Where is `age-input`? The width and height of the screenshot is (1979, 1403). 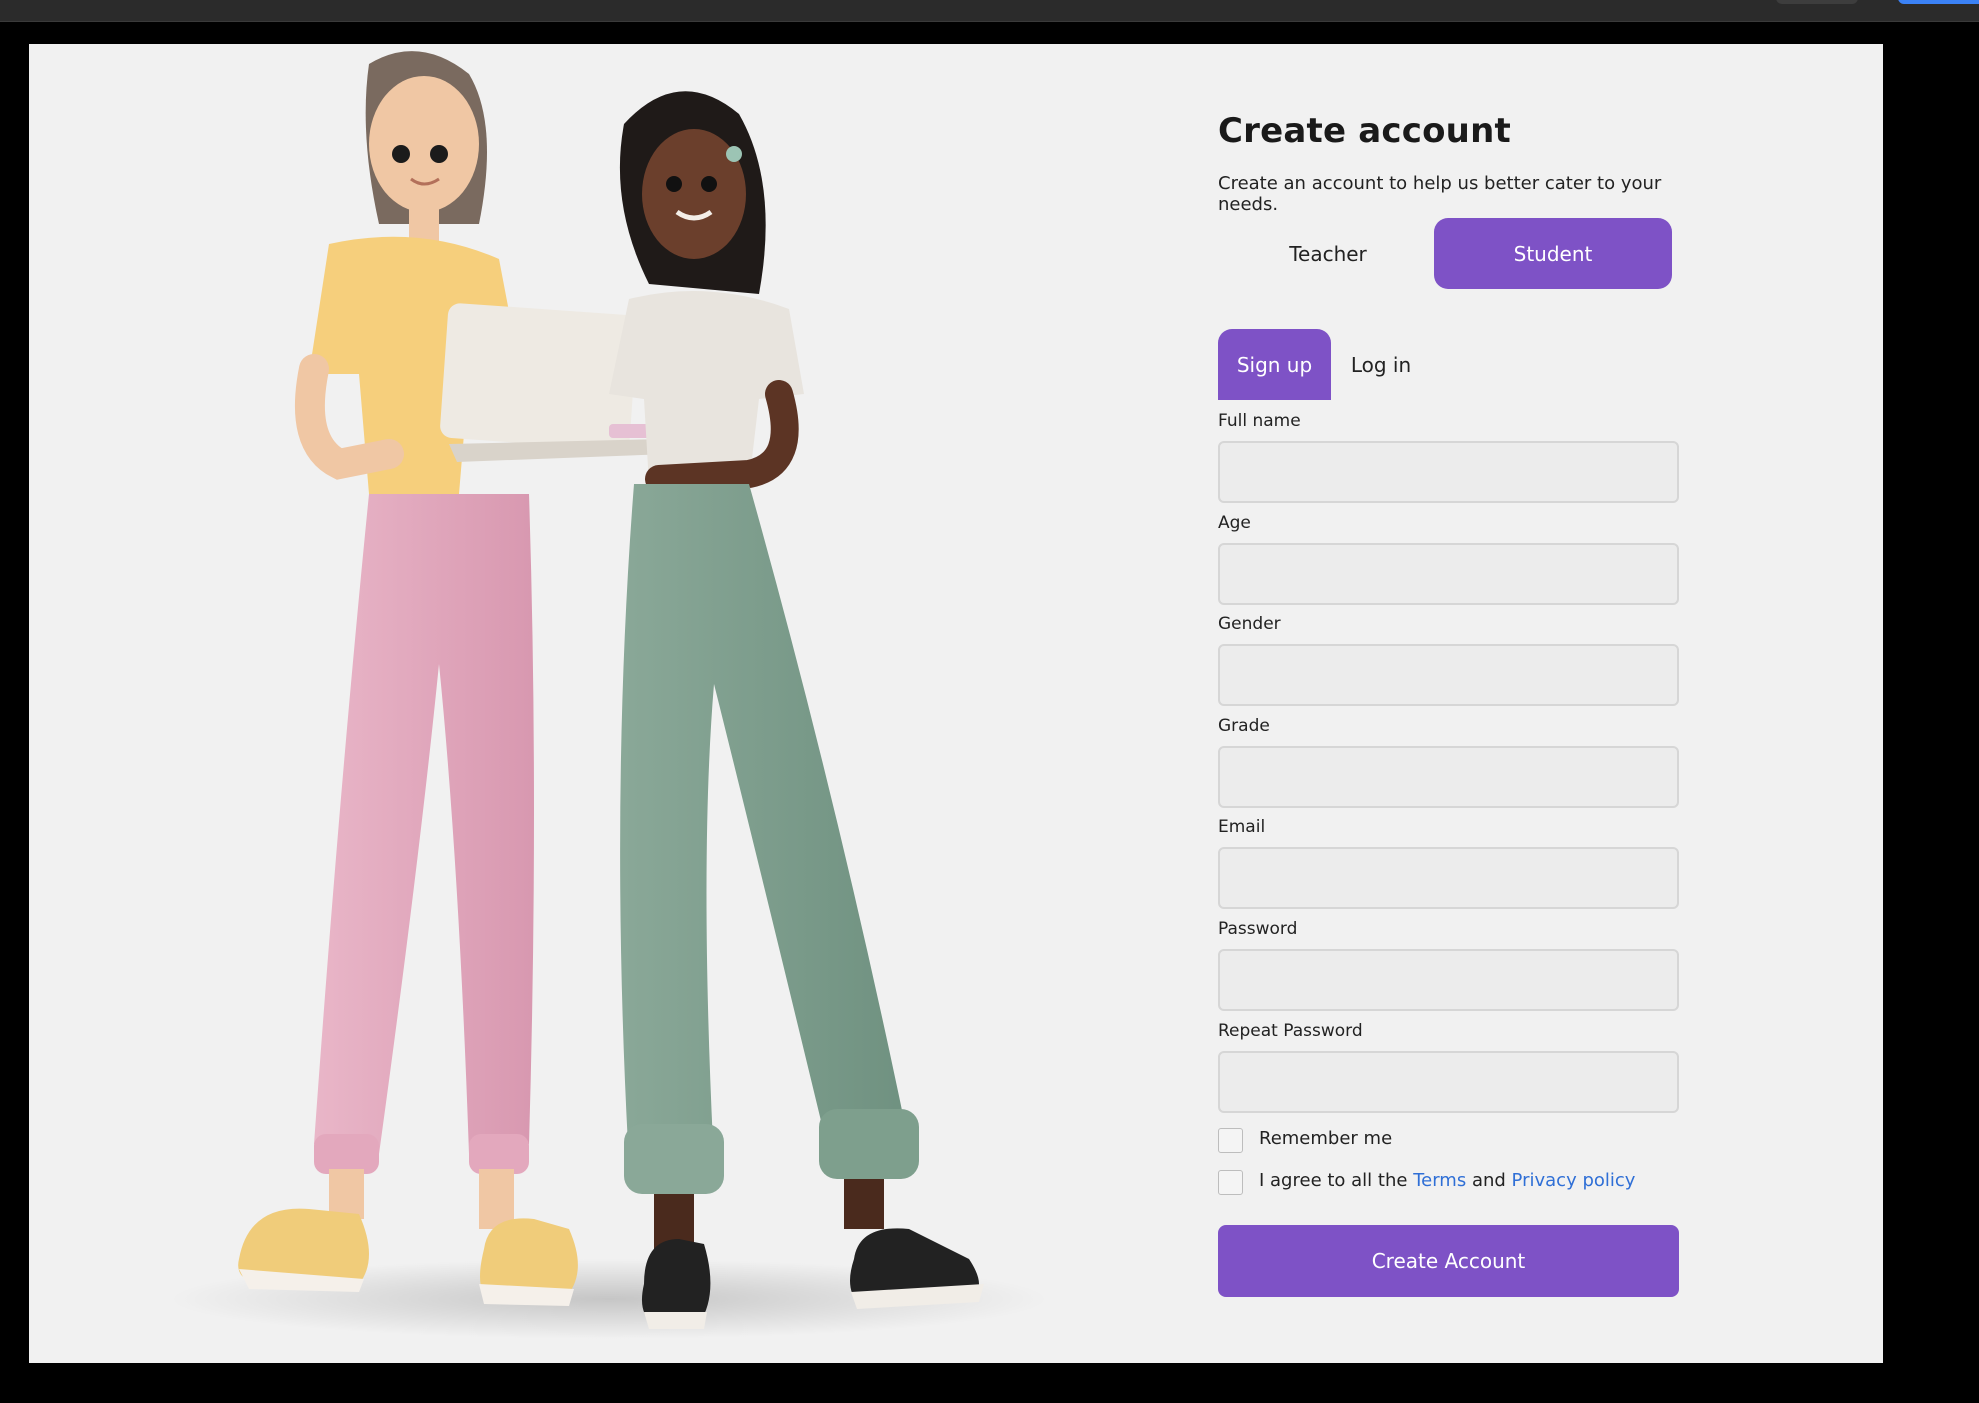
age-input is located at coordinates (1448, 574).